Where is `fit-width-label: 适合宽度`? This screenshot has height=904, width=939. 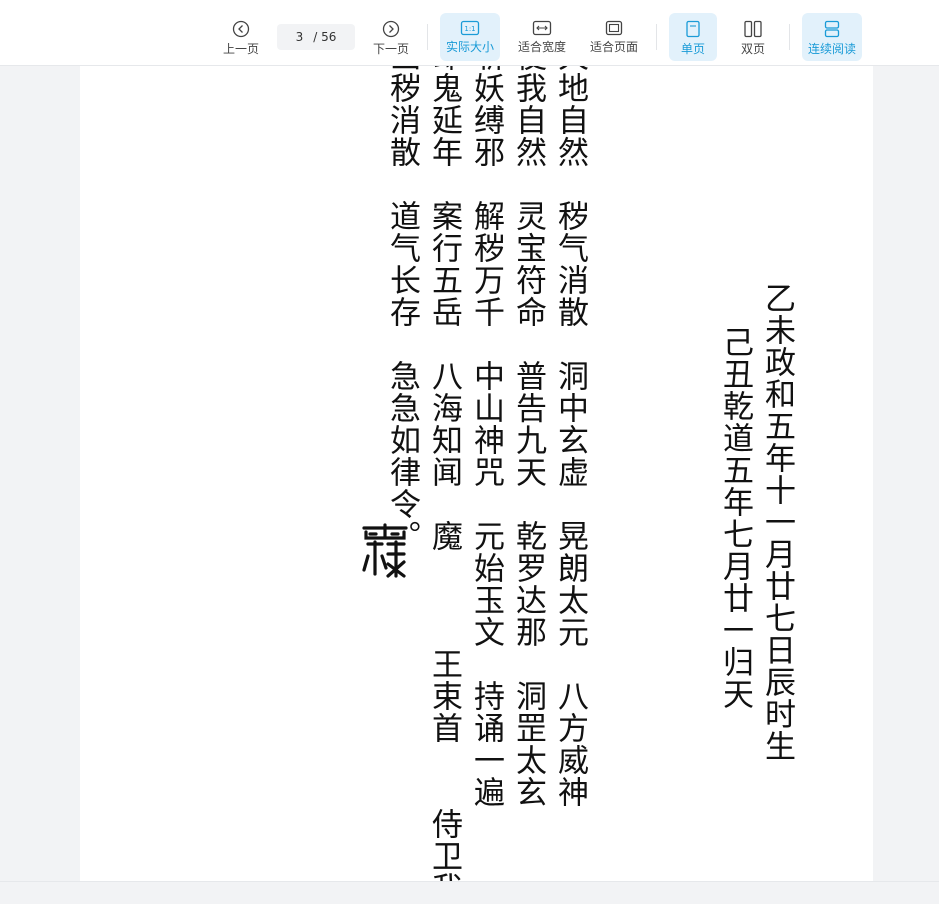 fit-width-label: 适合宽度 is located at coordinates (541, 47).